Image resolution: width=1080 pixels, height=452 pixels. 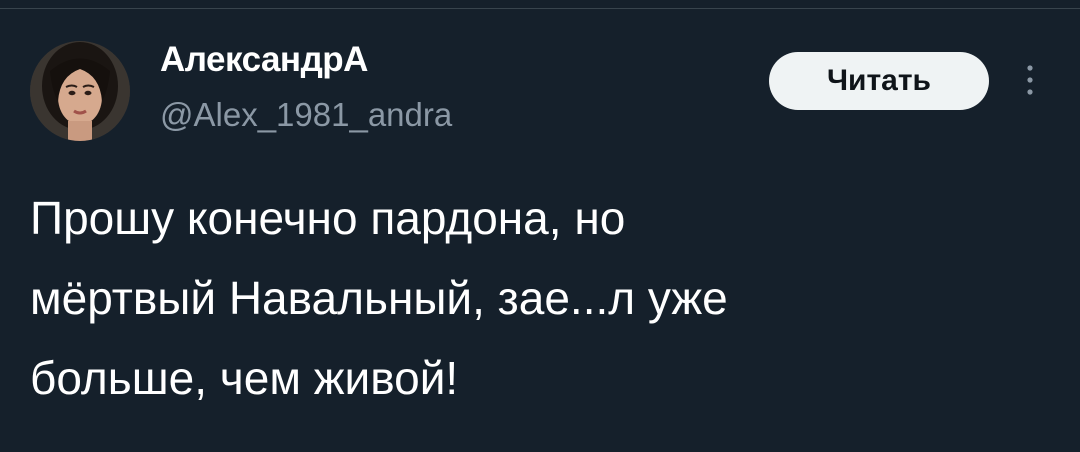 I want to click on follow-button: Читать, so click(x=879, y=81).